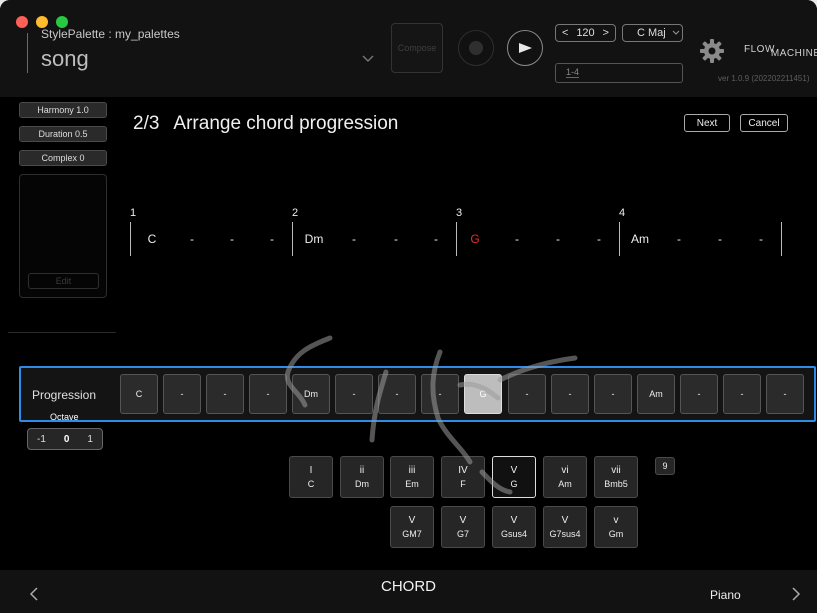 This screenshot has width=817, height=613. What do you see at coordinates (475, 239) in the screenshot?
I see `beat-chord-highlighted: G` at bounding box center [475, 239].